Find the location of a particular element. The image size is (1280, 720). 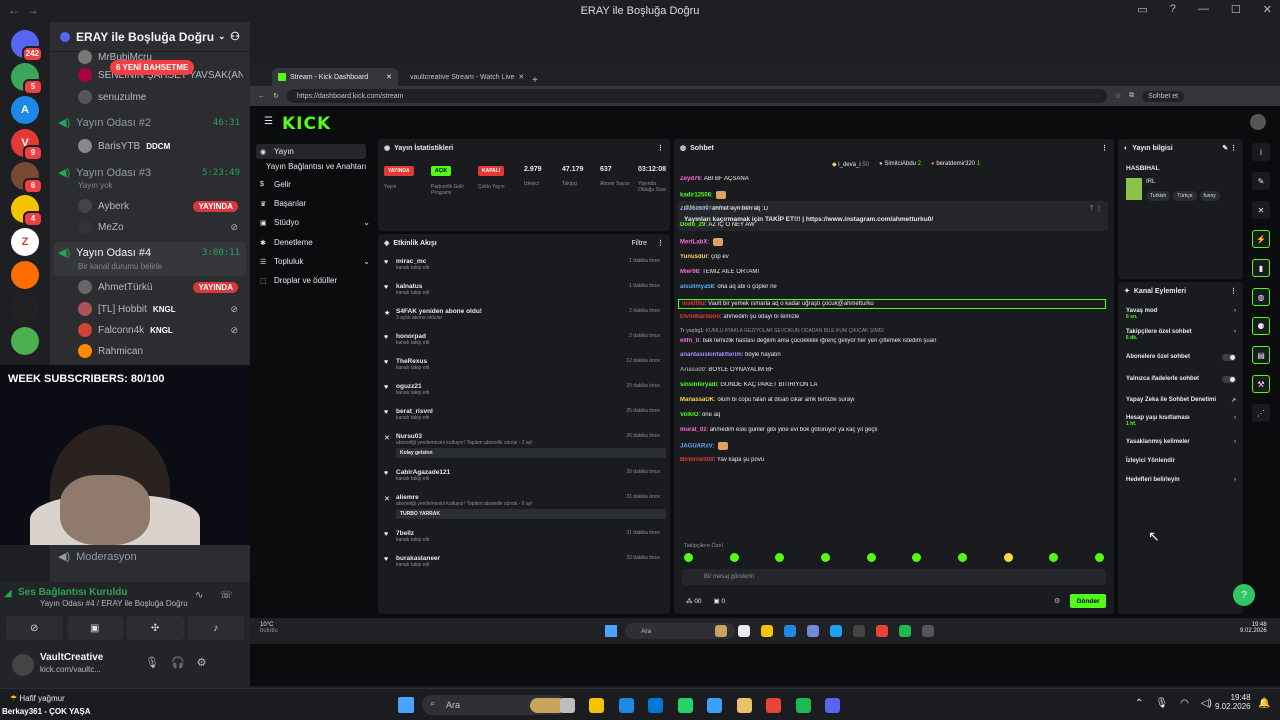

top-gifter: ● SimitciAbdu 2 is located at coordinates (900, 164).